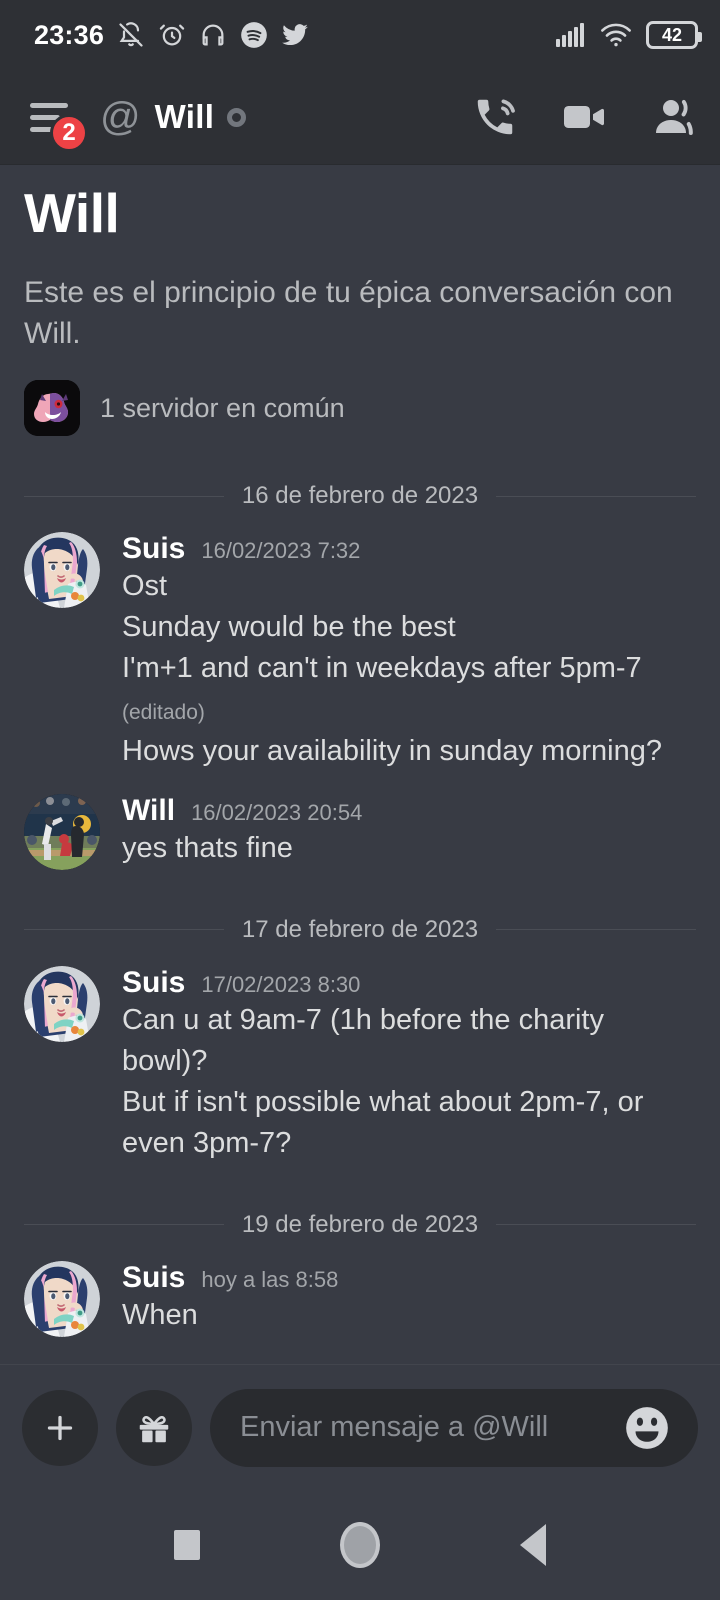 The width and height of the screenshot is (720, 1600). Describe the element at coordinates (409, 586) in the screenshot. I see `message-line: Ost` at that location.